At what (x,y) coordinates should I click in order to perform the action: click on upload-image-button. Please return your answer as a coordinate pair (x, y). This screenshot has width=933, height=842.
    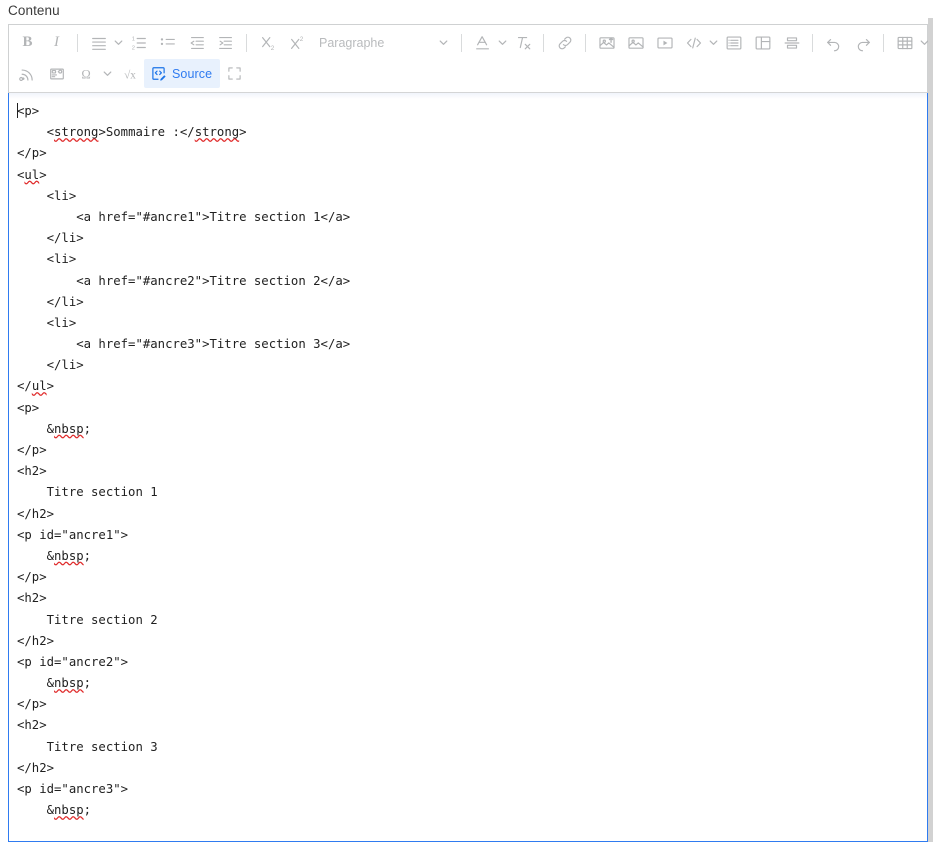
    Looking at the image, I should click on (606, 42).